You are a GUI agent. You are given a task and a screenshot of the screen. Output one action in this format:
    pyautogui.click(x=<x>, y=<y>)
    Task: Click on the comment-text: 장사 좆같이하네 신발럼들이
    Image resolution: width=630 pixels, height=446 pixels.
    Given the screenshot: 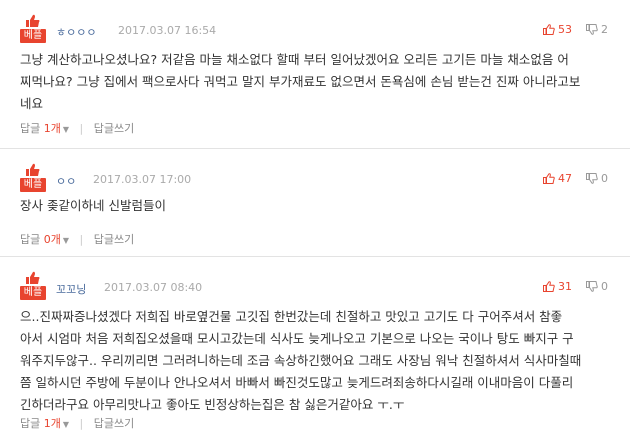 What is the action you would take?
    pyautogui.click(x=314, y=206)
    